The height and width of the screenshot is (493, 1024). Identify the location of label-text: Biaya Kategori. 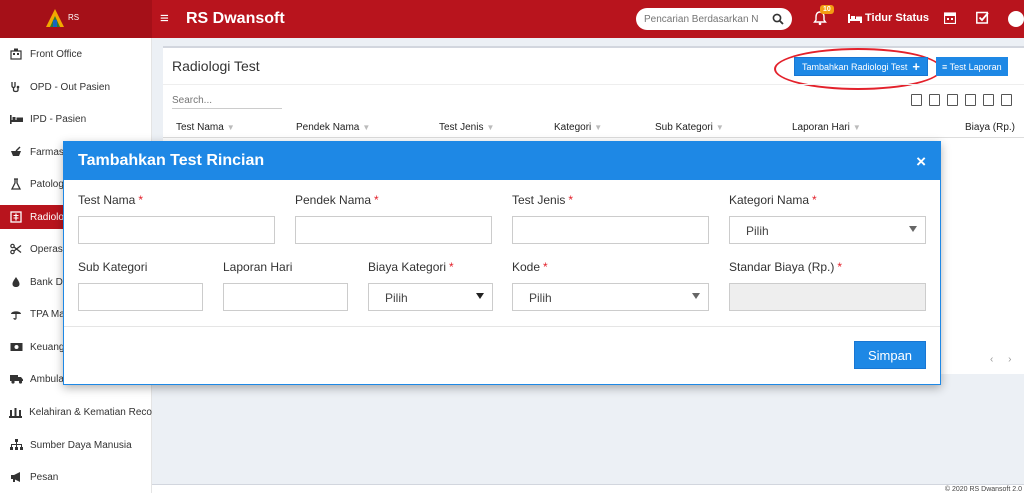
(407, 267).